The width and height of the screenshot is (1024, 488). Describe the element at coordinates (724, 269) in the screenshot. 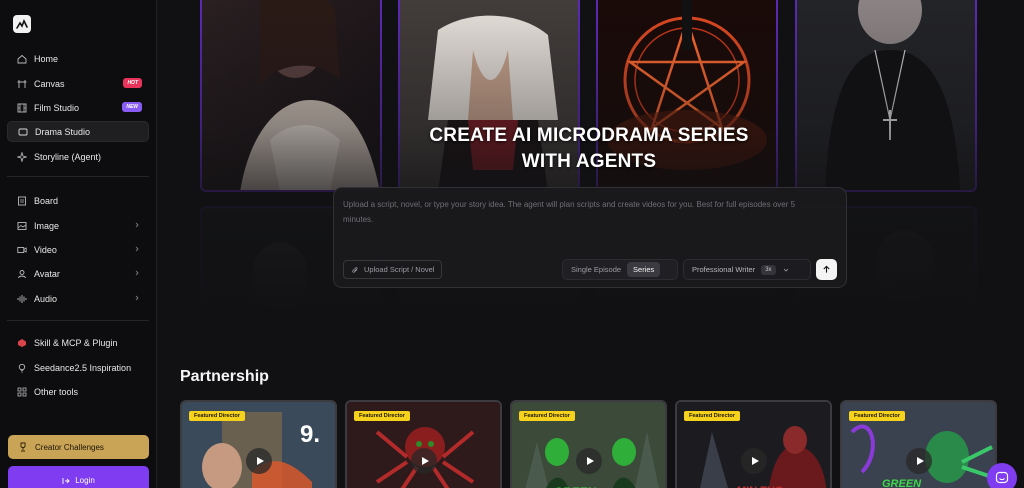

I see `writer-label: Professional Writer` at that location.